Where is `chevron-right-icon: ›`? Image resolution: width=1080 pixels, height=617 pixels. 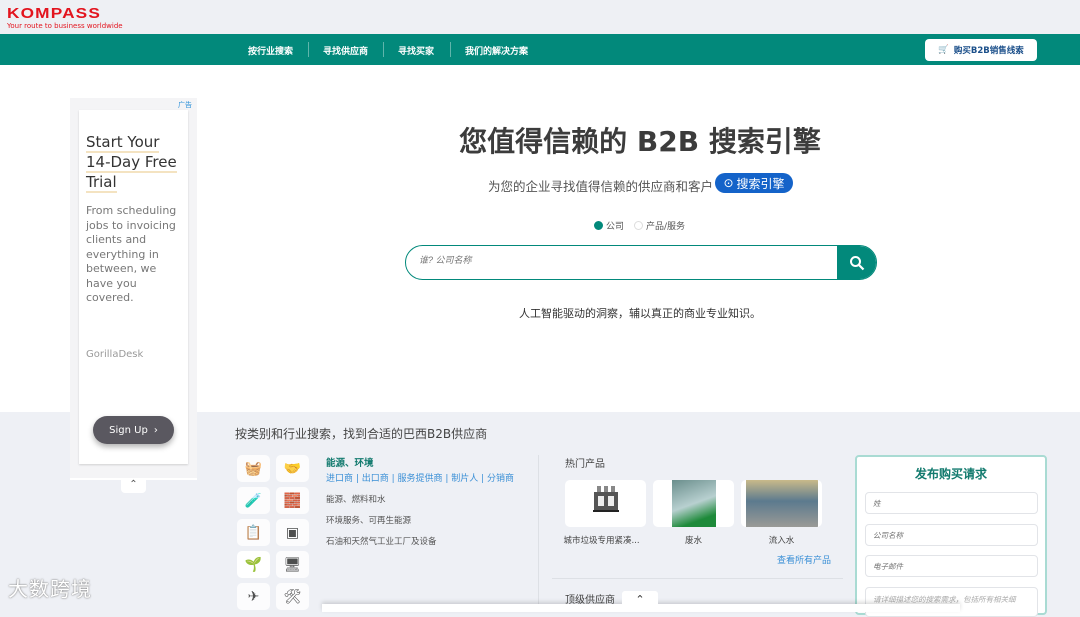
chevron-right-icon: › is located at coordinates (155, 430).